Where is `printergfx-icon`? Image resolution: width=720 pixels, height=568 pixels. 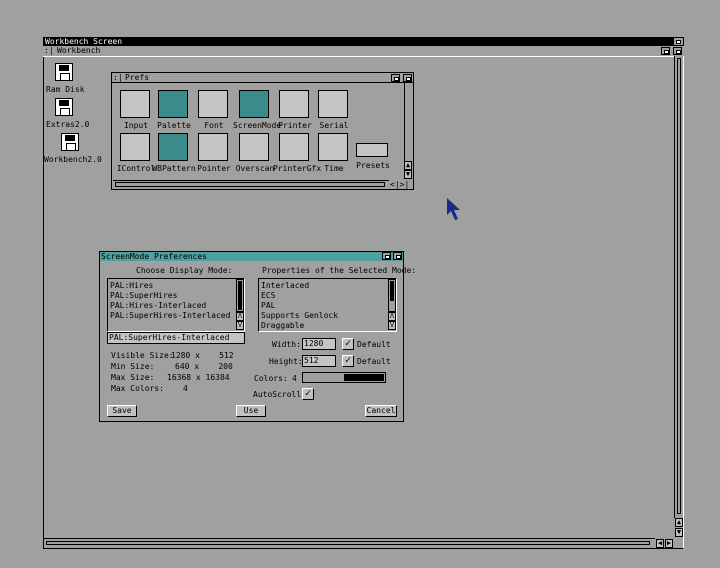
printergfx-icon is located at coordinates (294, 147).